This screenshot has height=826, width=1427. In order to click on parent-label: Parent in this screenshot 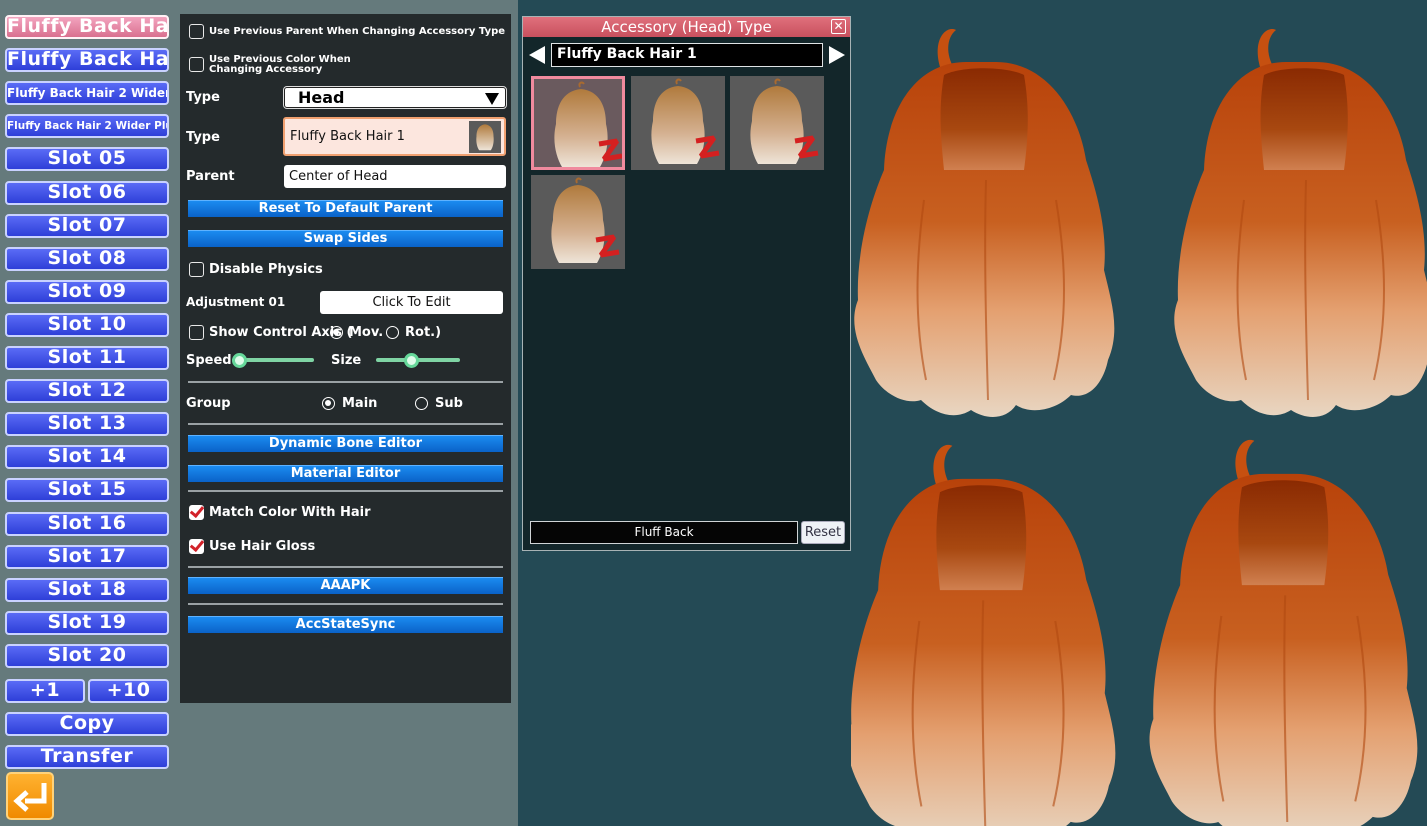, I will do `click(210, 176)`.